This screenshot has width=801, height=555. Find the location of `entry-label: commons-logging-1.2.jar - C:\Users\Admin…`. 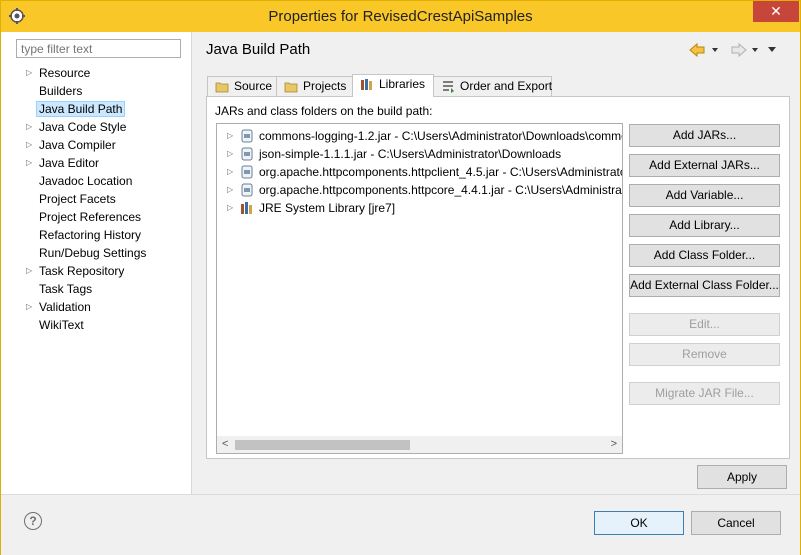

entry-label: commons-logging-1.2.jar - C:\Users\Admin… is located at coordinates (440, 136).